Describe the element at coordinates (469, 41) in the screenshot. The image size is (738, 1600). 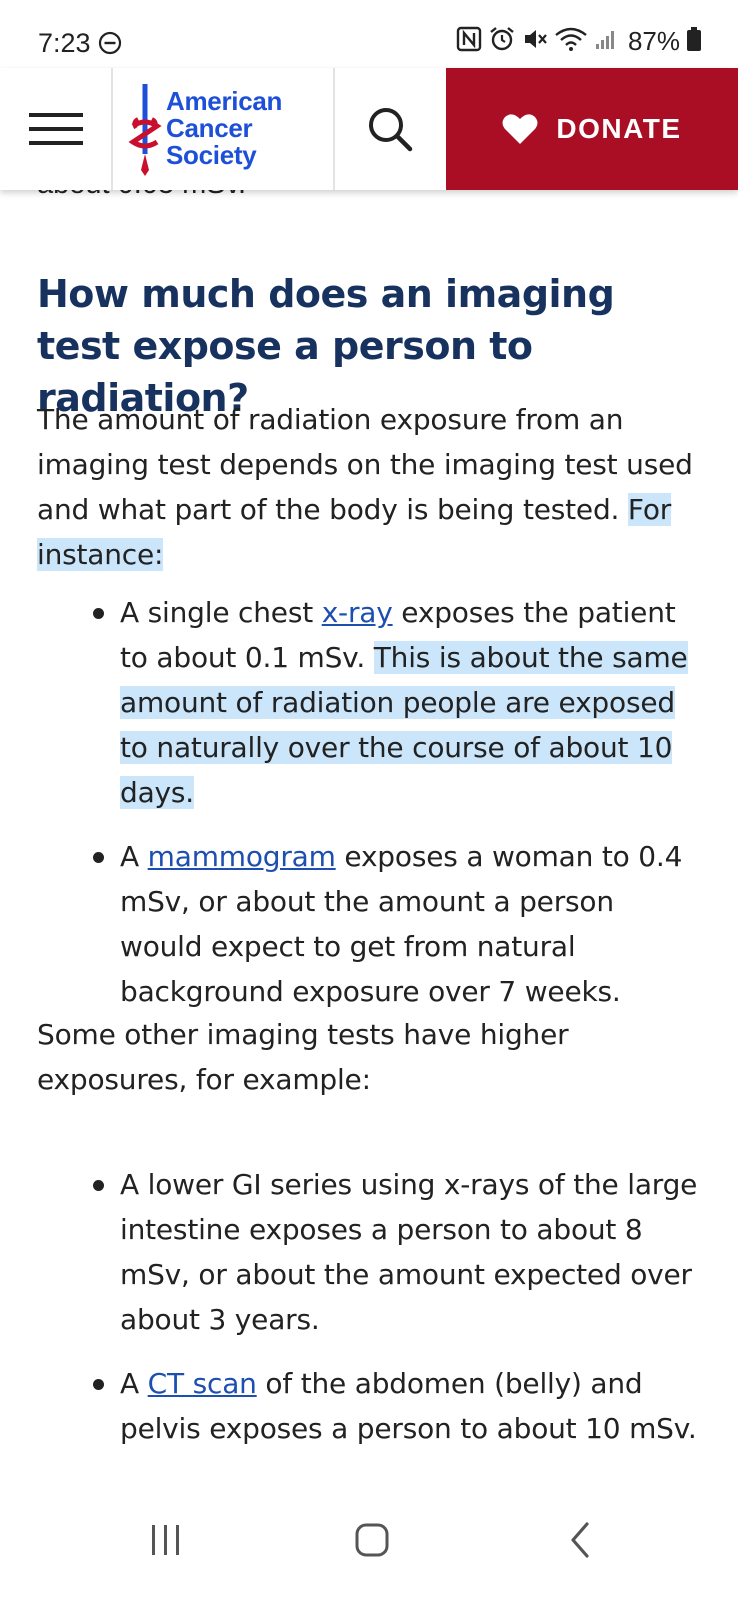
I see `nfc-icon` at that location.